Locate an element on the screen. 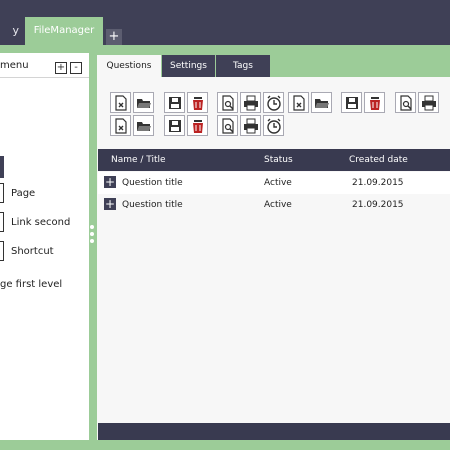  tree-item-first-level: ge first level is located at coordinates (31, 284).